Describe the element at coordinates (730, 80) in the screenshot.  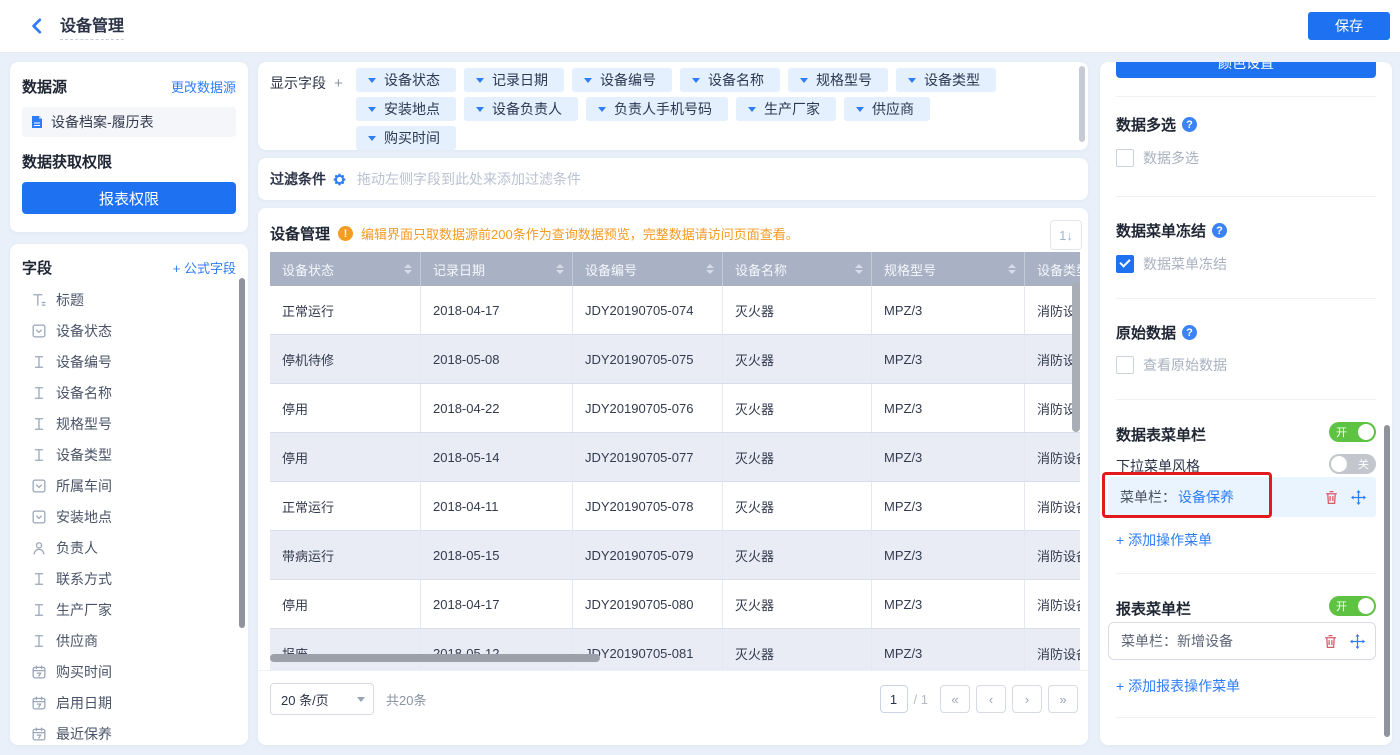
I see `display-field-chip: 设备名称` at that location.